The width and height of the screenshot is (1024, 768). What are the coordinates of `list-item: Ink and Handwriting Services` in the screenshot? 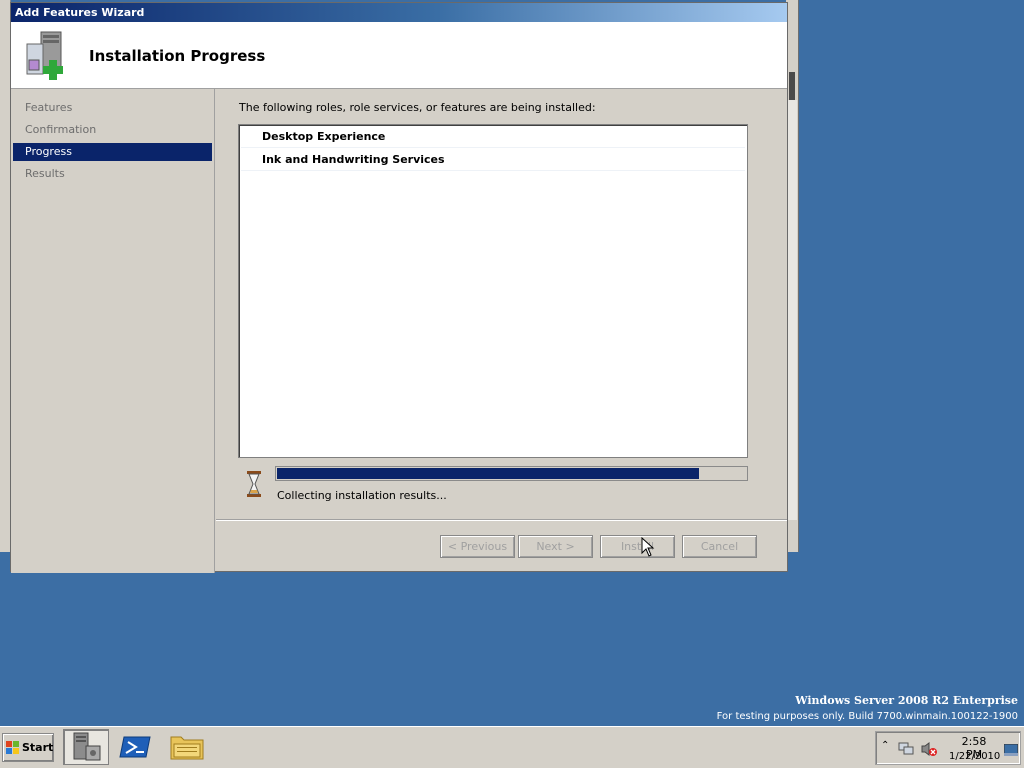 It's located at (493, 160).